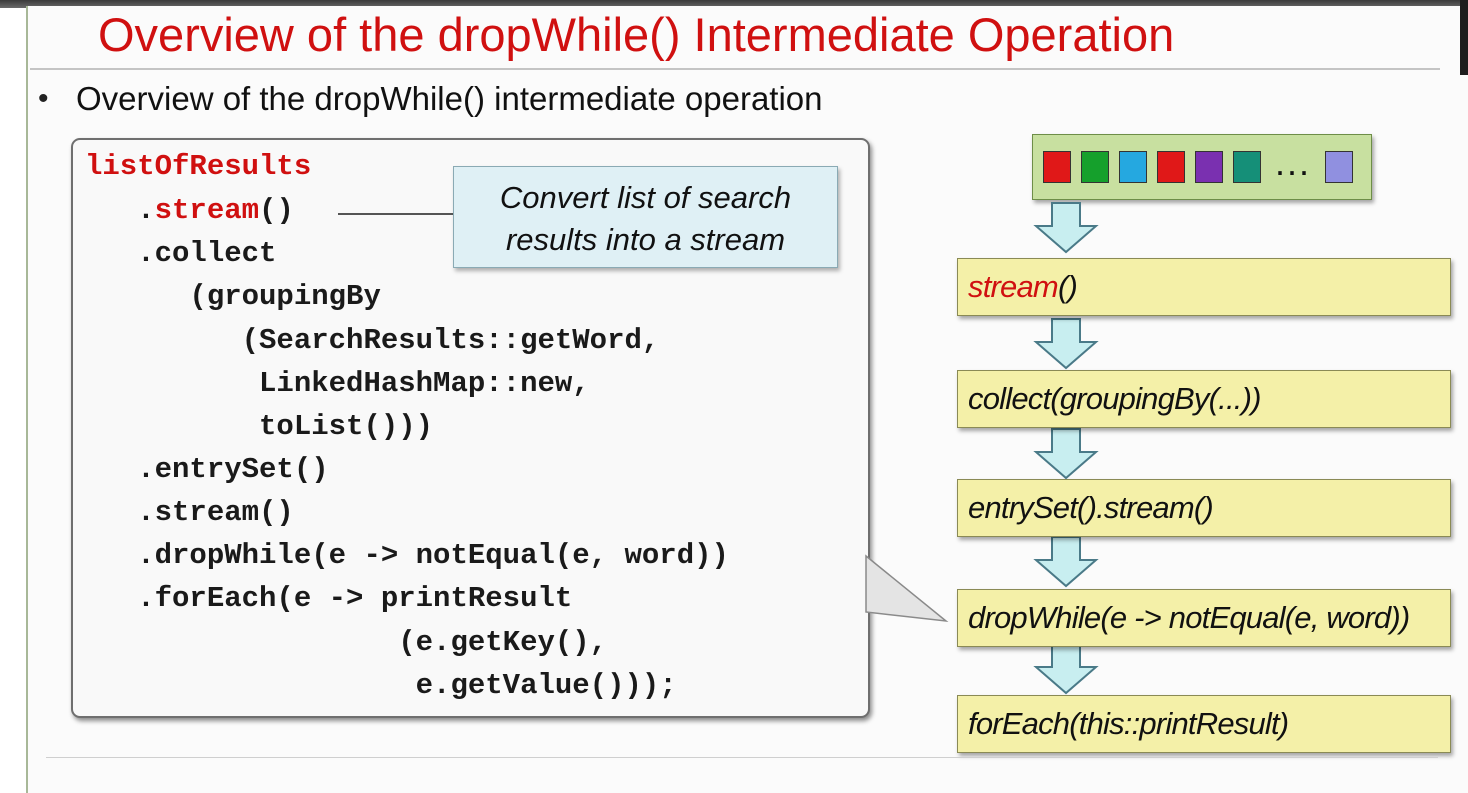  What do you see at coordinates (645, 239) in the screenshot?
I see `callout-line-2: results into a stream` at bounding box center [645, 239].